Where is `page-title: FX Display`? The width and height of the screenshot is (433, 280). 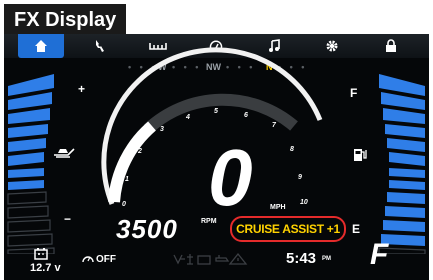
page-title: FX Display is located at coordinates (65, 20).